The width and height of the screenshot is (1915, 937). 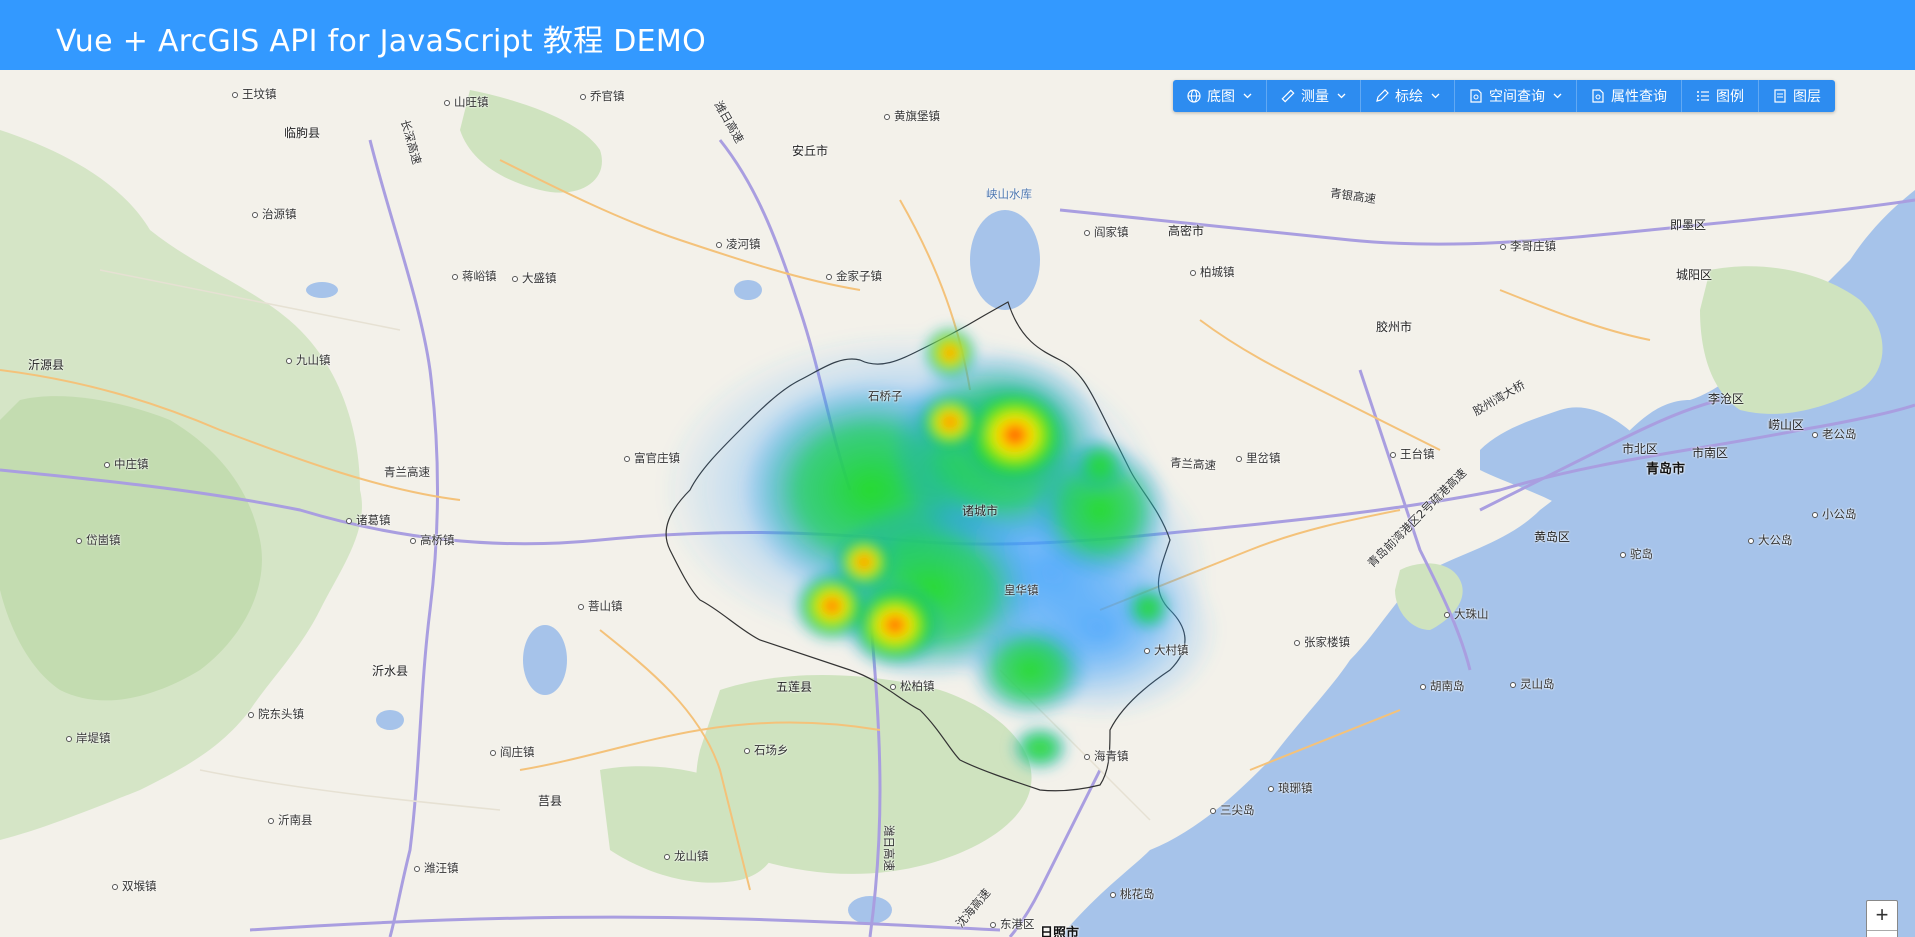 I want to click on zoom-control: + −, so click(x=1882, y=918).